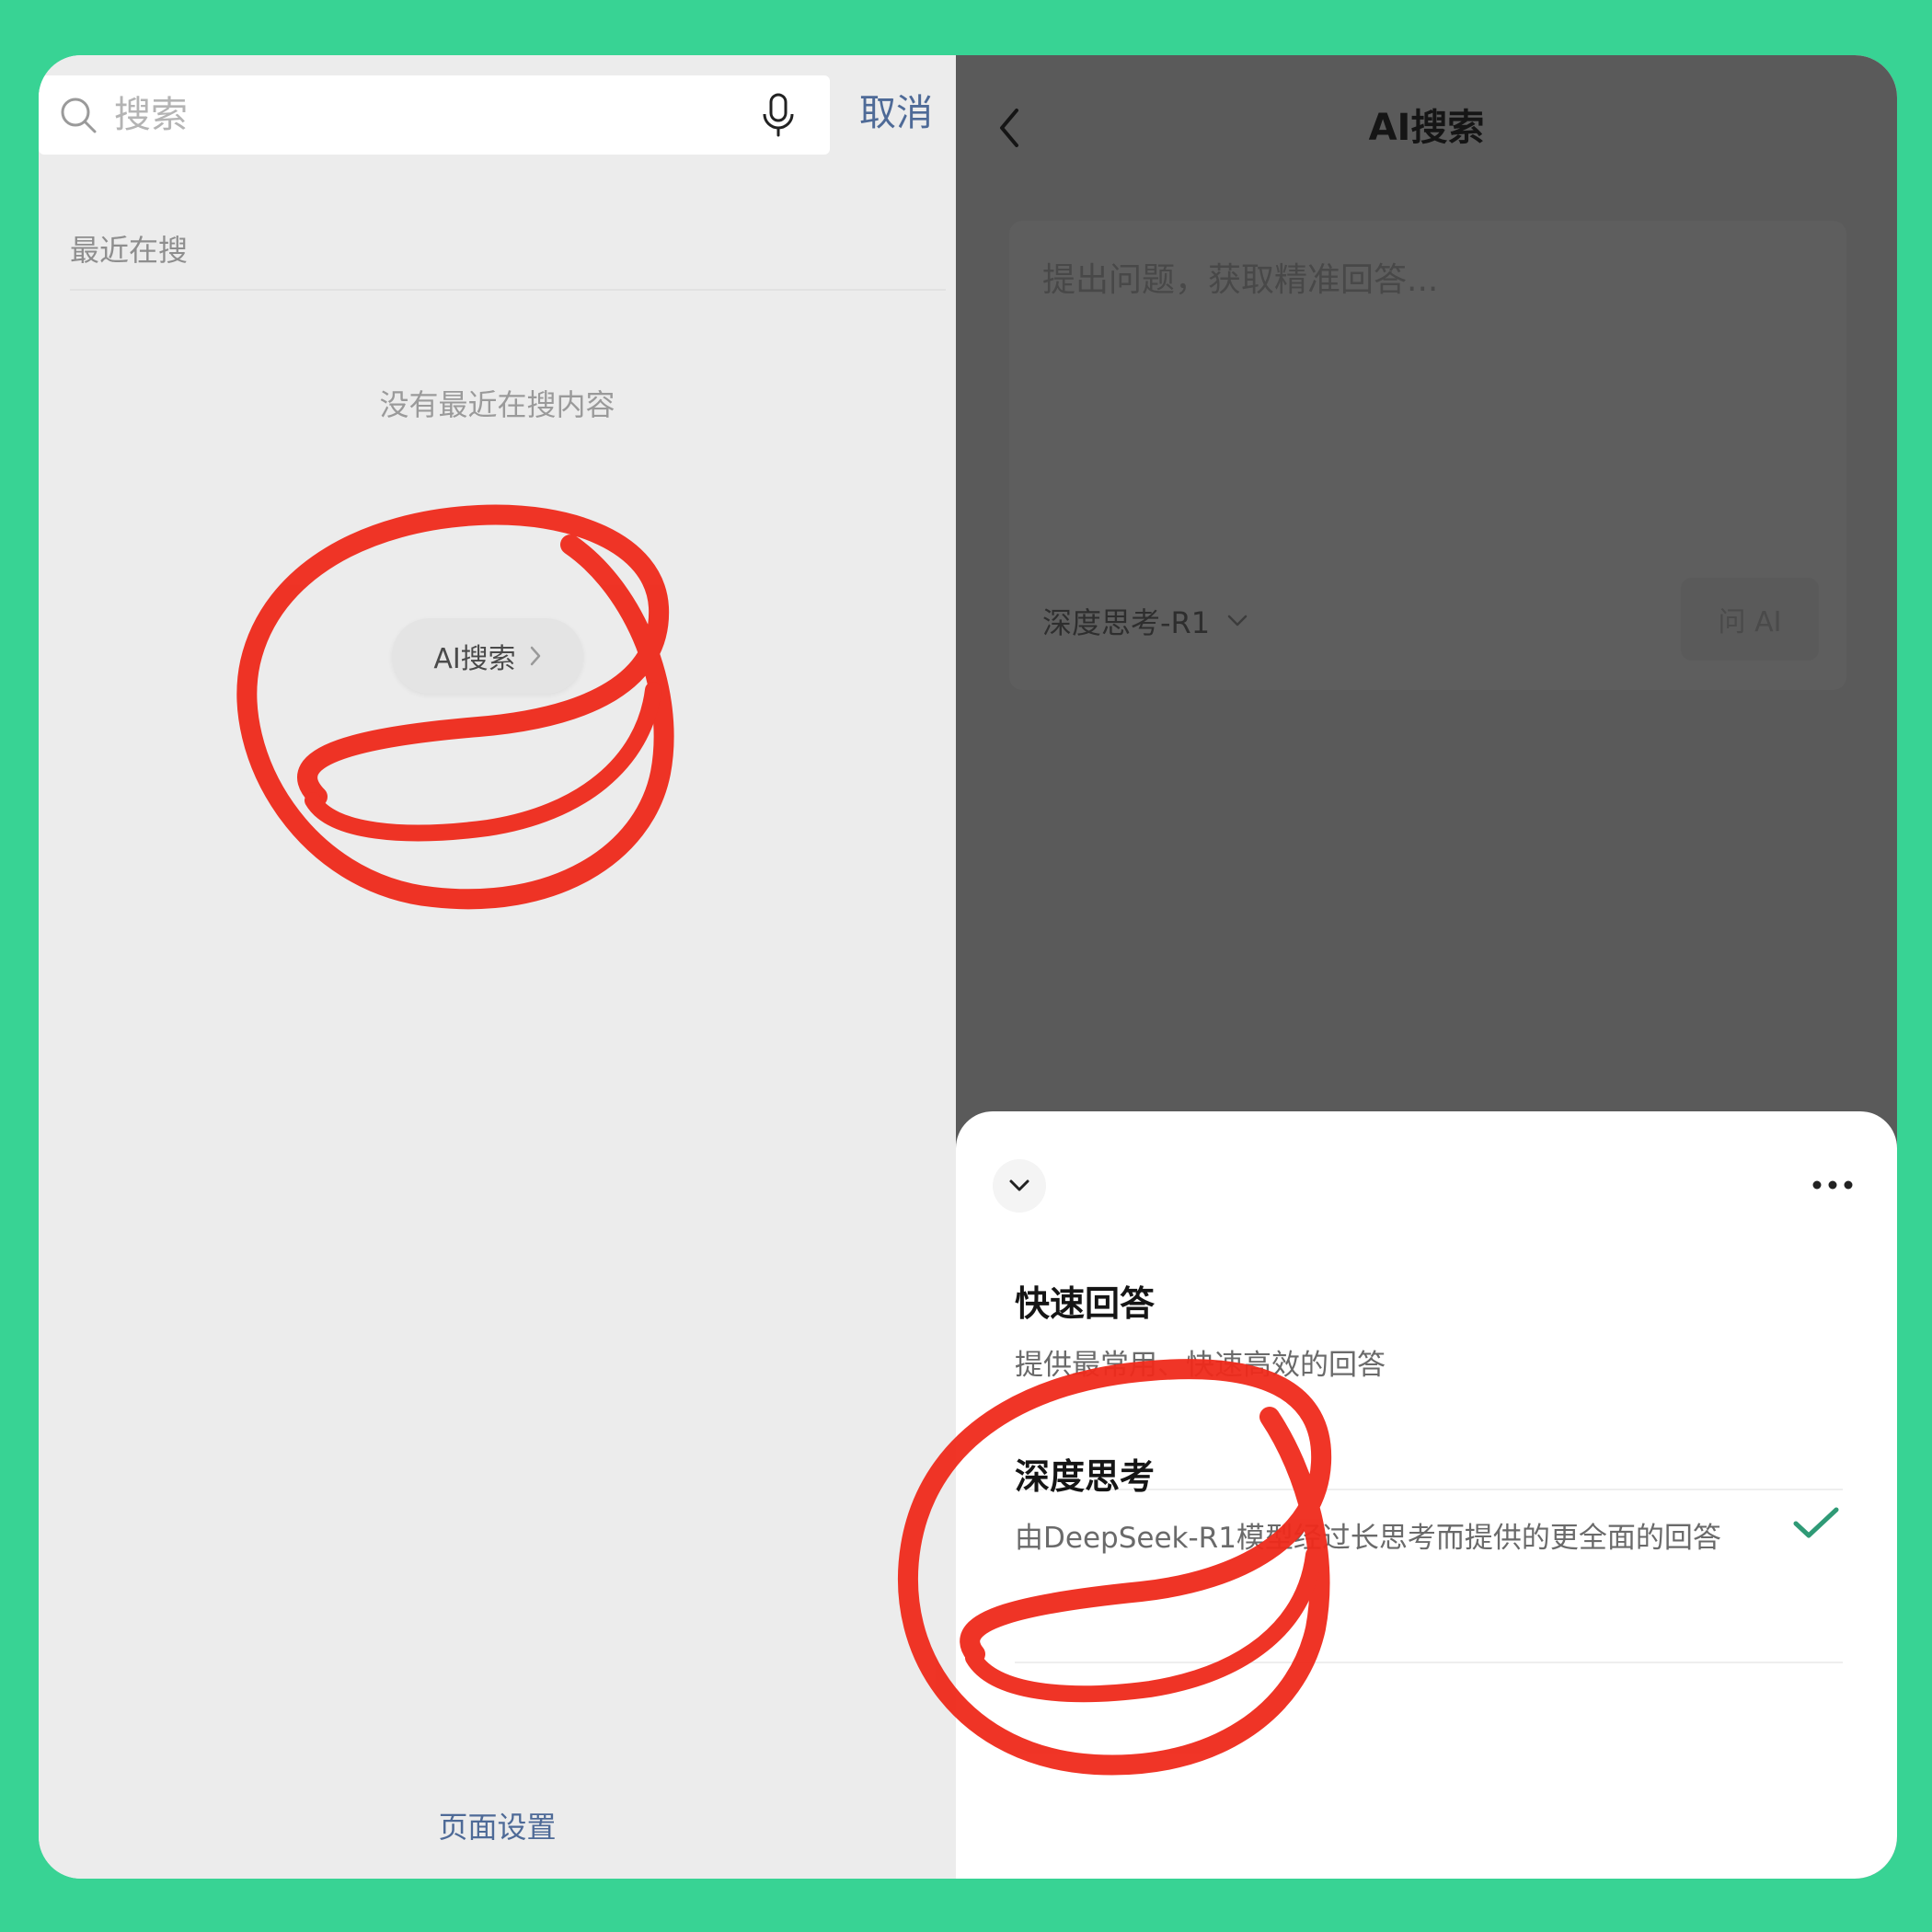 The width and height of the screenshot is (1932, 1932). What do you see at coordinates (1426, 128) in the screenshot?
I see `page-title: AI搜索` at bounding box center [1426, 128].